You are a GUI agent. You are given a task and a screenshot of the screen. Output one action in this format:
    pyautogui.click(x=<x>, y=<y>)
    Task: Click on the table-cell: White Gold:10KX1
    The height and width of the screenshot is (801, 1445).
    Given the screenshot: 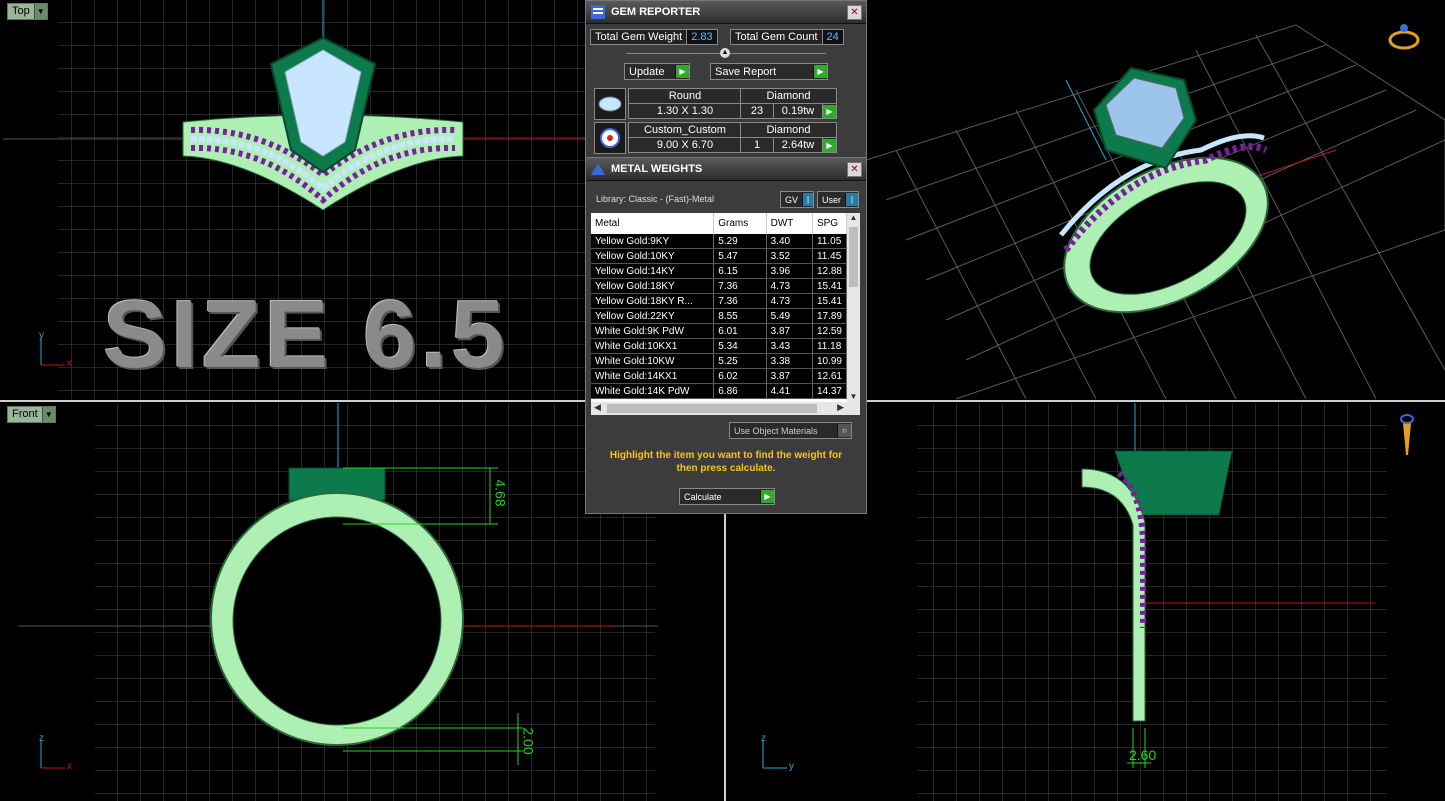 What is the action you would take?
    pyautogui.click(x=653, y=346)
    